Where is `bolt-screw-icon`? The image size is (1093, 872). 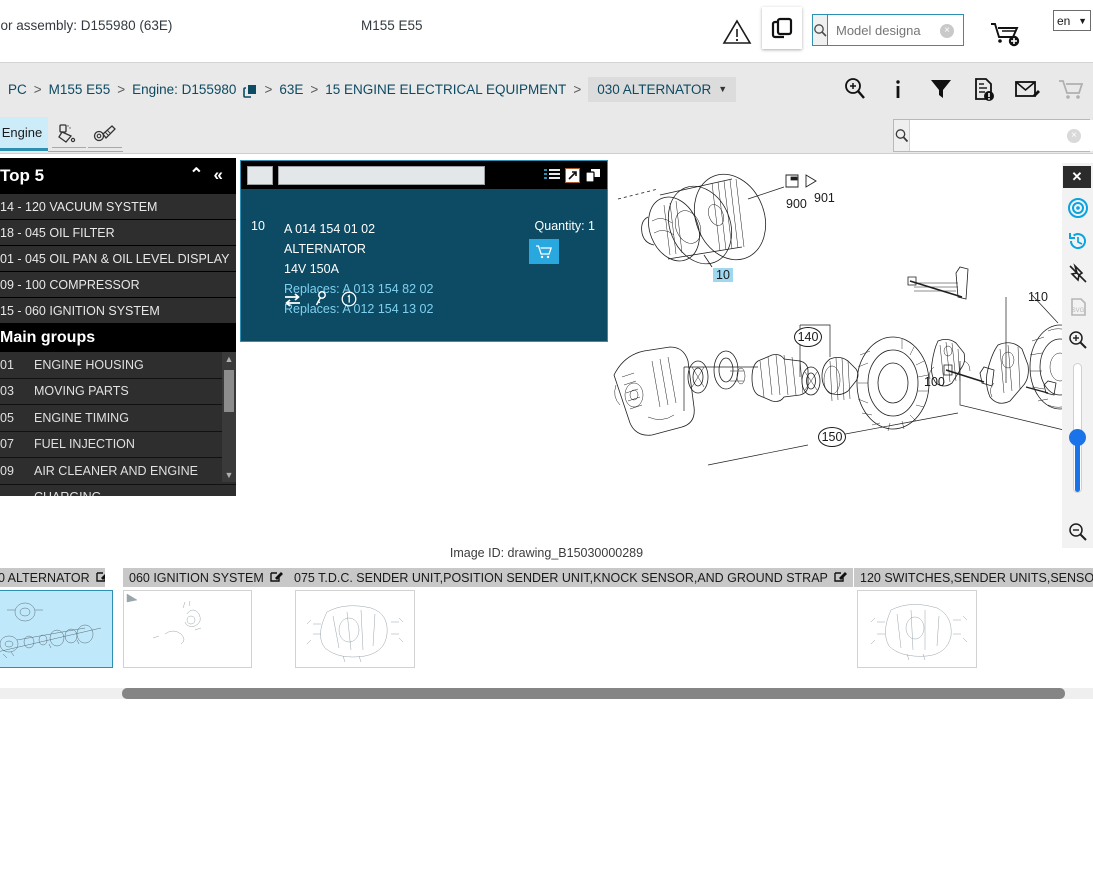
bolt-screw-icon is located at coordinates (105, 134).